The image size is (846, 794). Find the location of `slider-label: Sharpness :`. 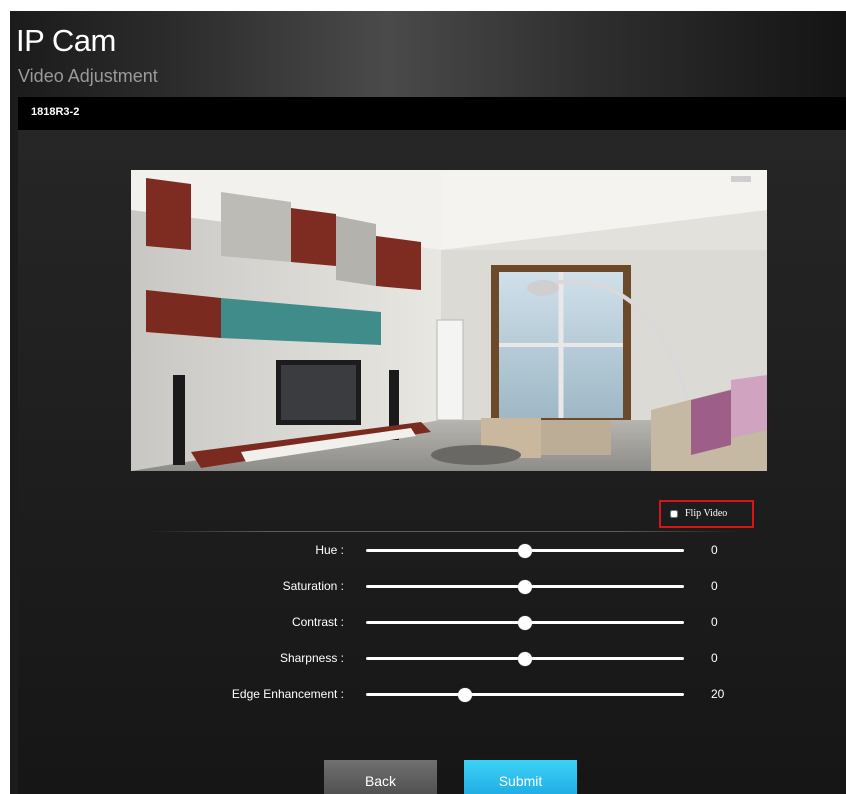

slider-label: Sharpness : is located at coordinates (311, 658).